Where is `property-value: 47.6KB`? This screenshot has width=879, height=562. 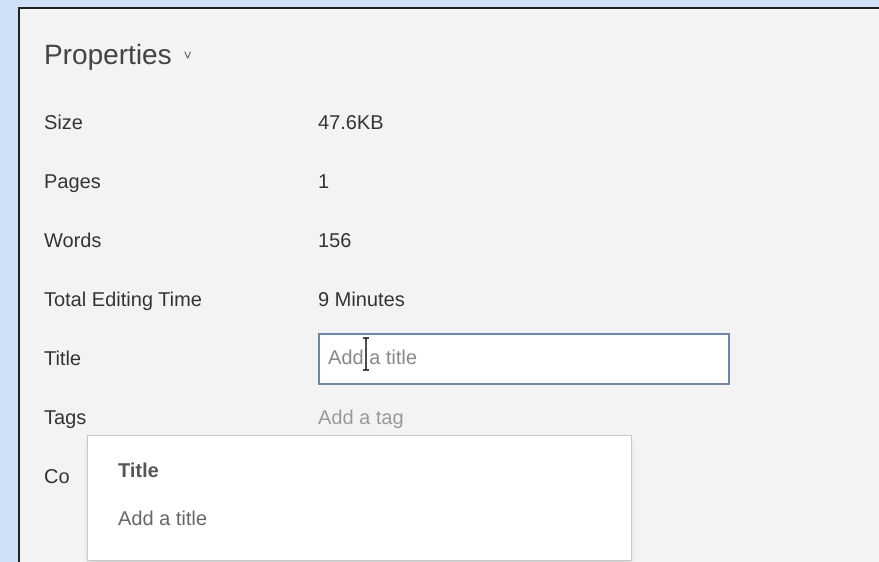
property-value: 47.6KB is located at coordinates (351, 123).